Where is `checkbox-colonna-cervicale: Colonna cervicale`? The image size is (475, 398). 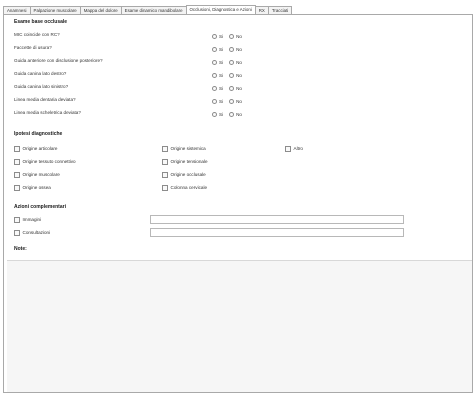
checkbox-colonna-cervicale: Colonna cervicale is located at coordinates (184, 188).